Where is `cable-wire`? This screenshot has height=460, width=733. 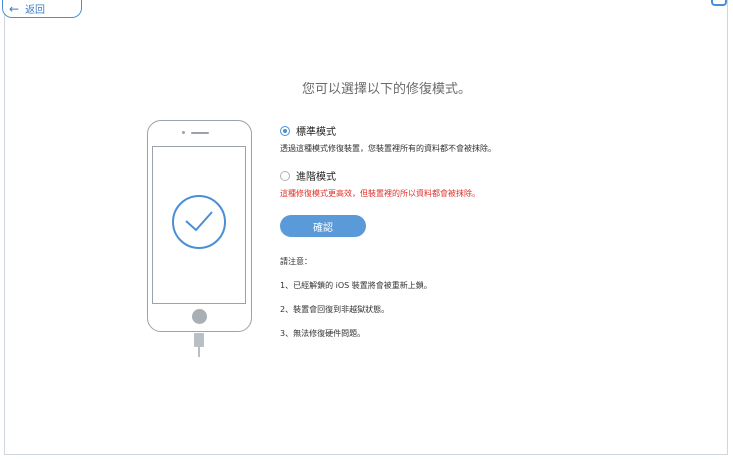 cable-wire is located at coordinates (199, 352).